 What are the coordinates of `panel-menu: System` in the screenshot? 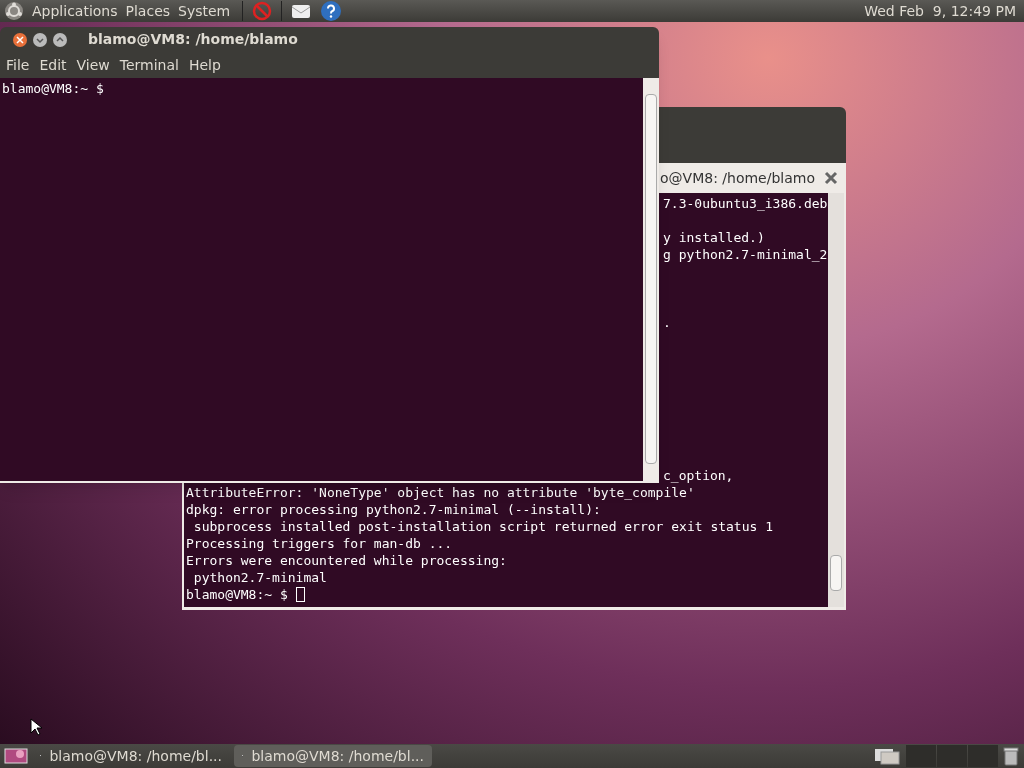 It's located at (204, 11).